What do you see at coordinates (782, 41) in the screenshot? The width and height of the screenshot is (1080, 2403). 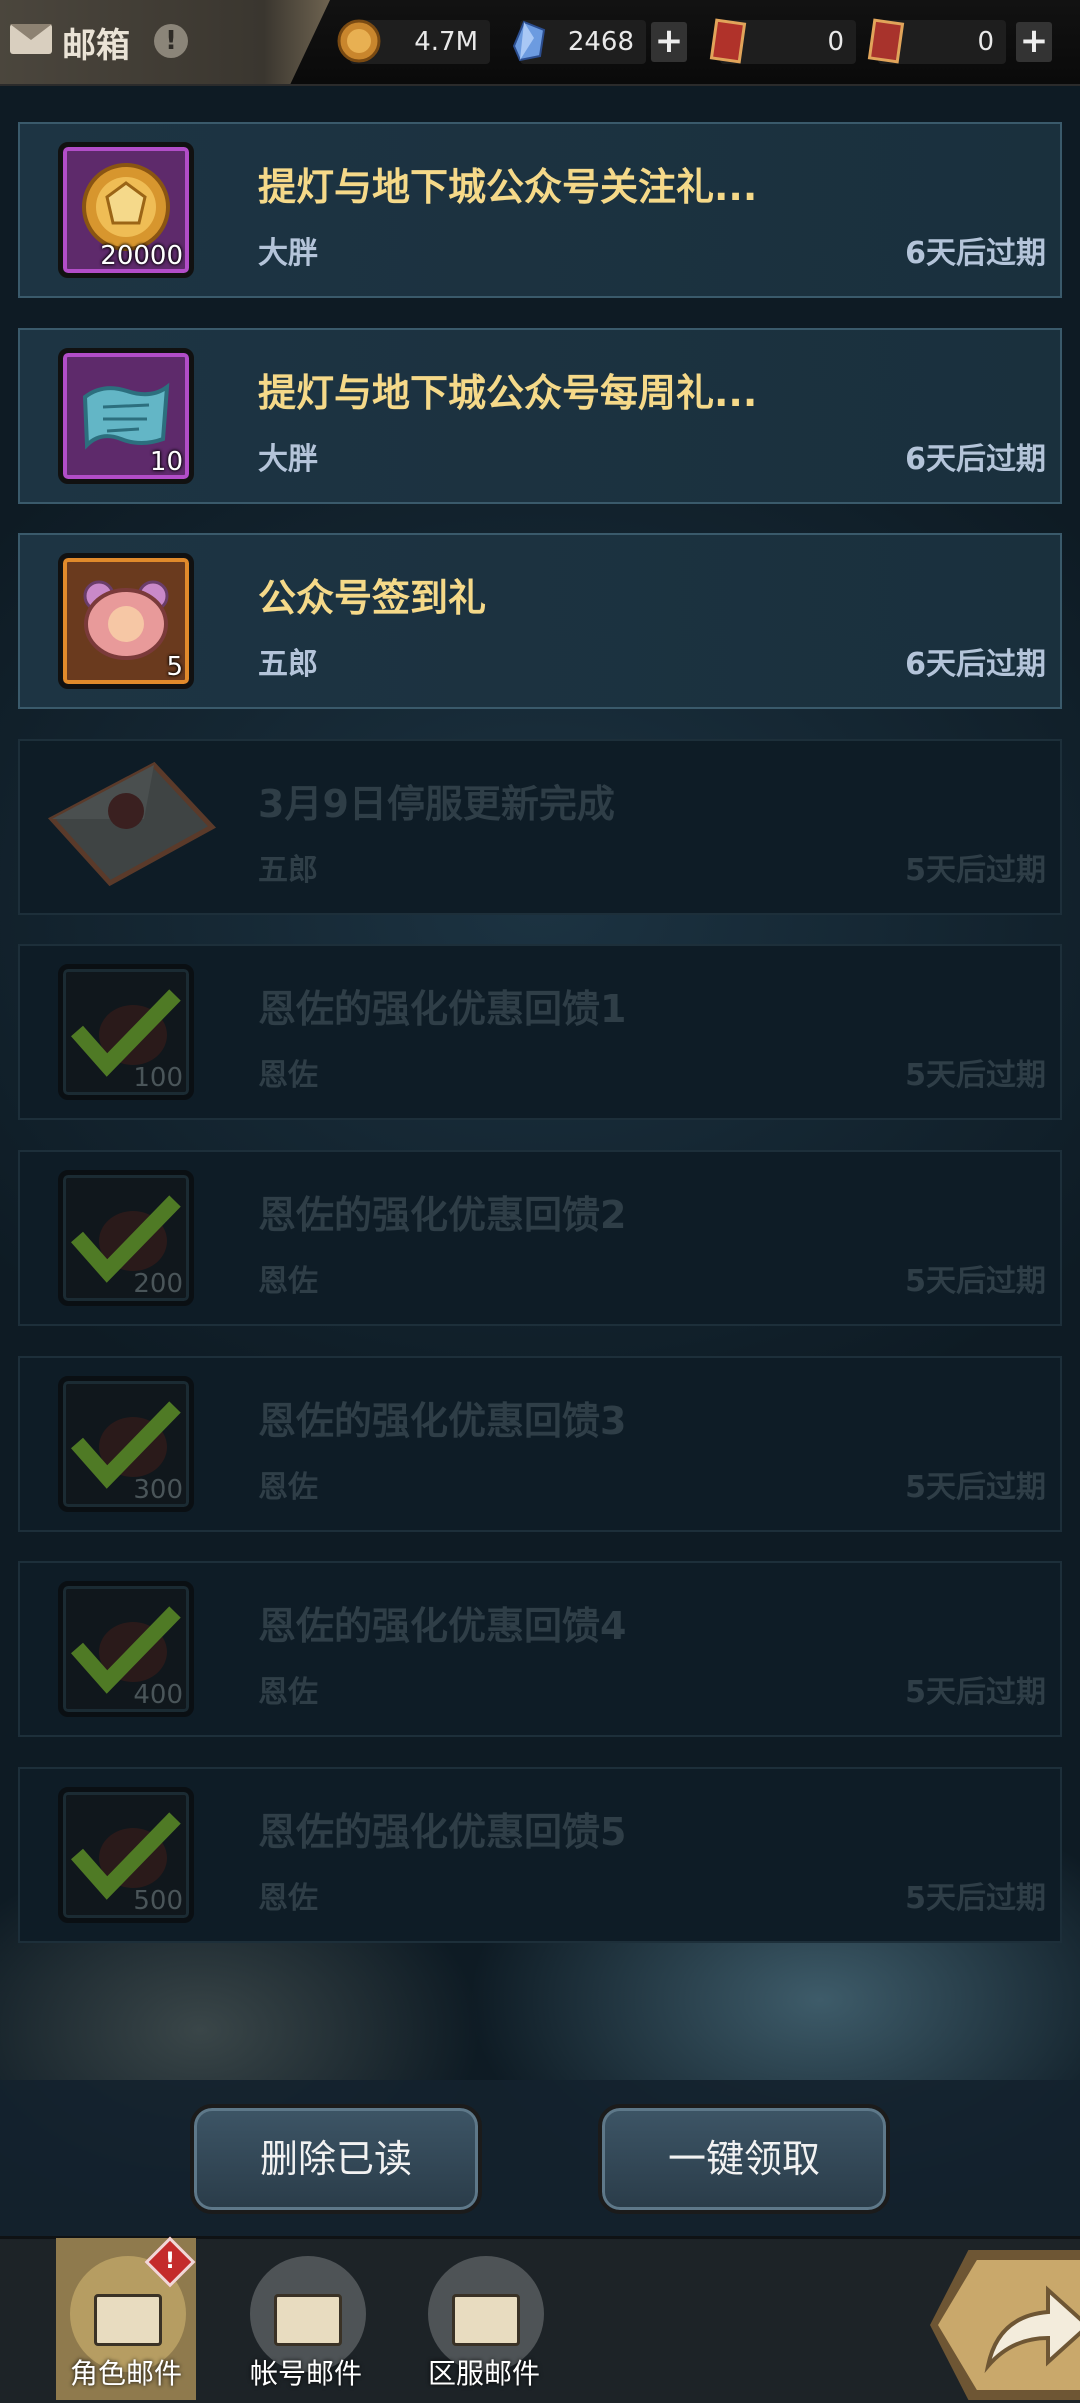 I see `resource-ticket-a: 0` at bounding box center [782, 41].